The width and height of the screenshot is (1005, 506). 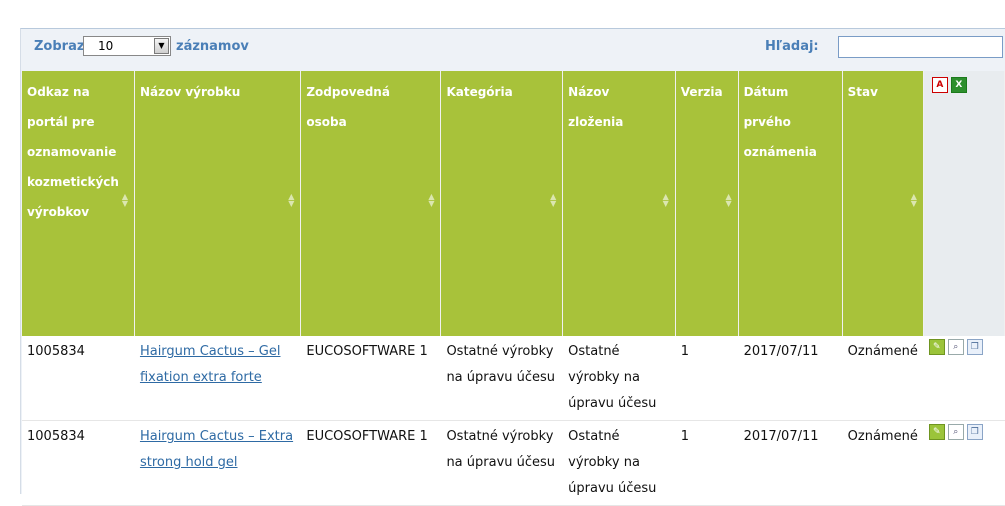 I want to click on product-link: Hairgum Cactus – Extra strong hold gel, so click(x=216, y=449).